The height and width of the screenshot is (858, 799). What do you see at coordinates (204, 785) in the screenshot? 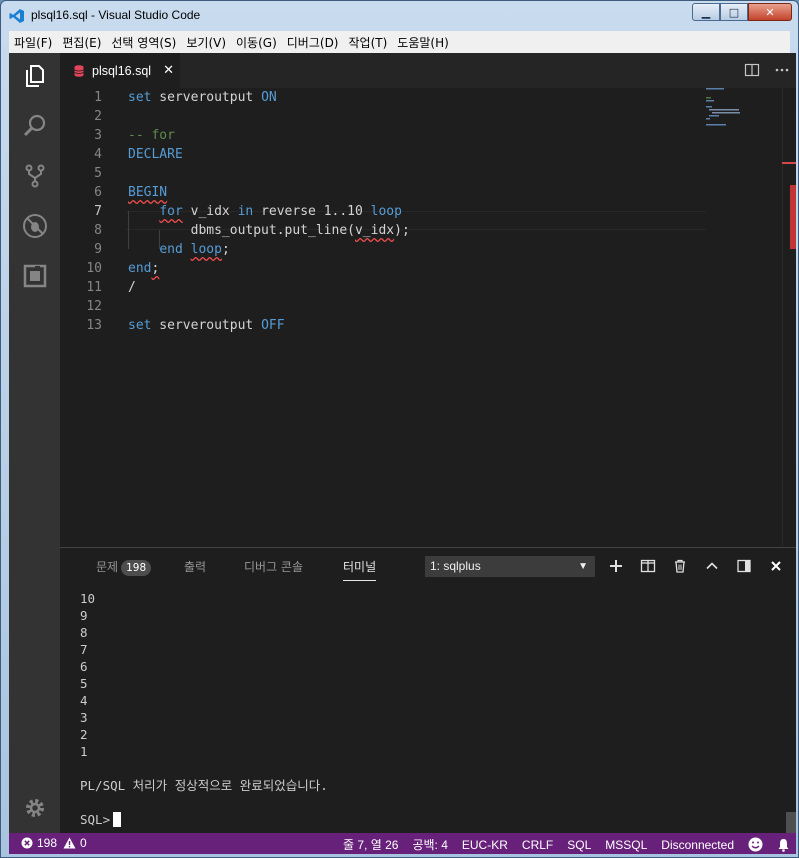
I see `terminal-line: PL/SQL 처리가 정상적으로 완료되었습니다.` at bounding box center [204, 785].